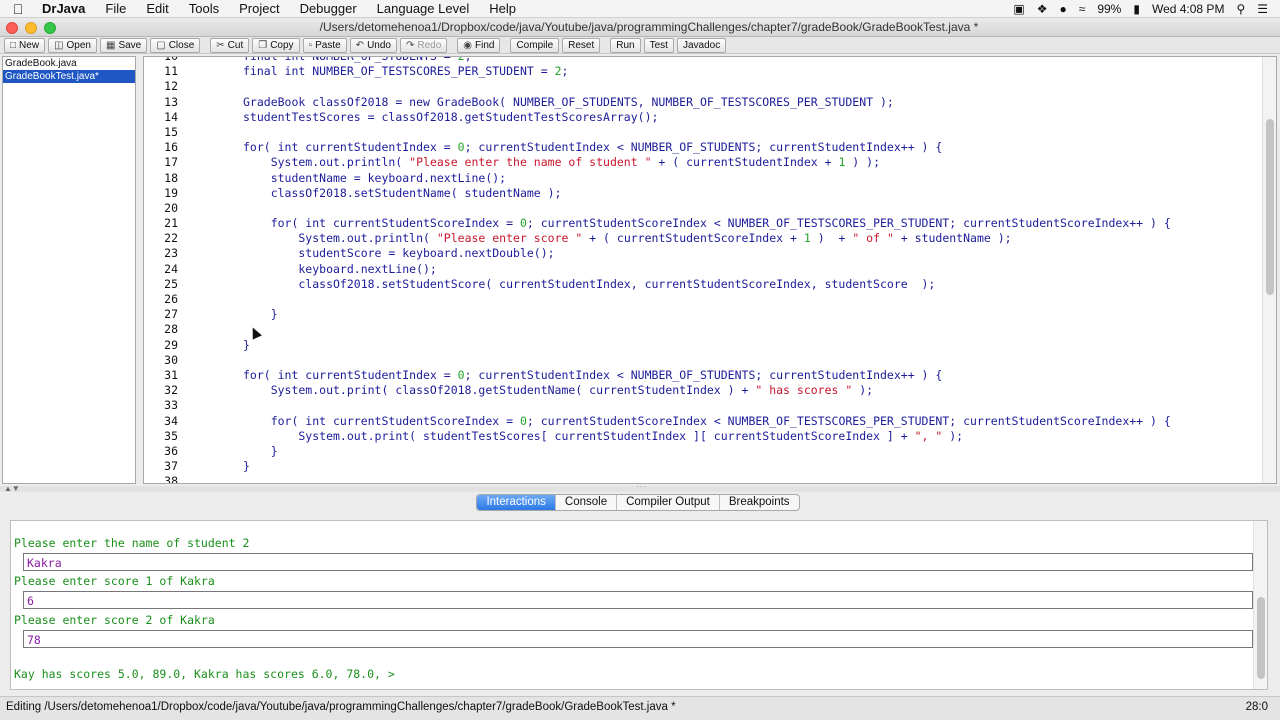 The image size is (1280, 720). What do you see at coordinates (12, 488) in the screenshot?
I see `collapse-arrows-icon: ▲▼` at bounding box center [12, 488].